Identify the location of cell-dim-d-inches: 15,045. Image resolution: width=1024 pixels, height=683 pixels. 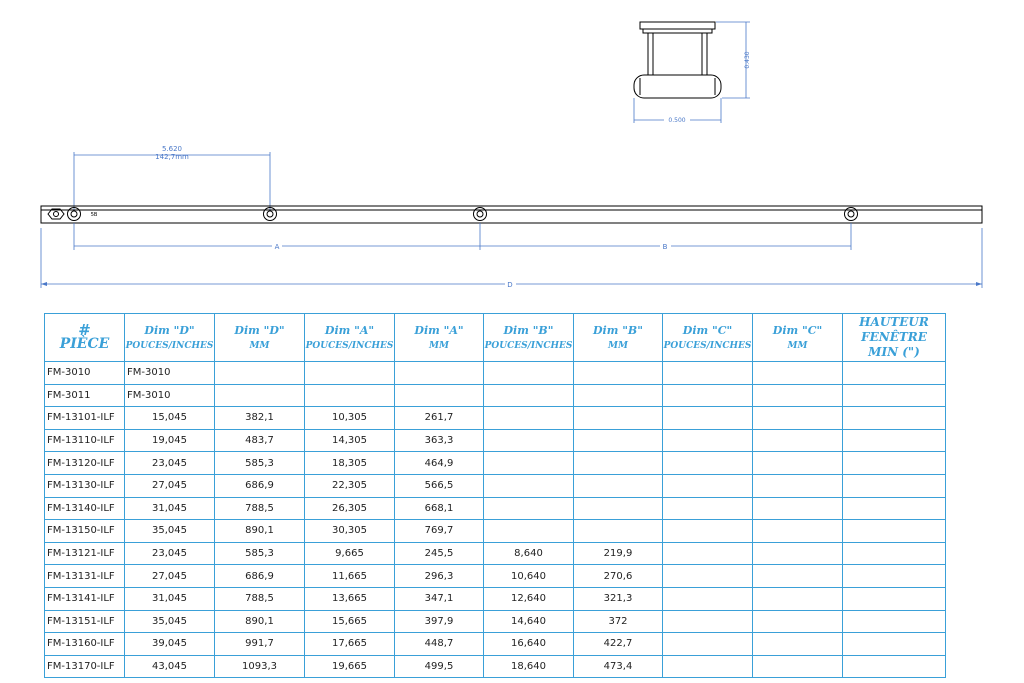
(169, 418).